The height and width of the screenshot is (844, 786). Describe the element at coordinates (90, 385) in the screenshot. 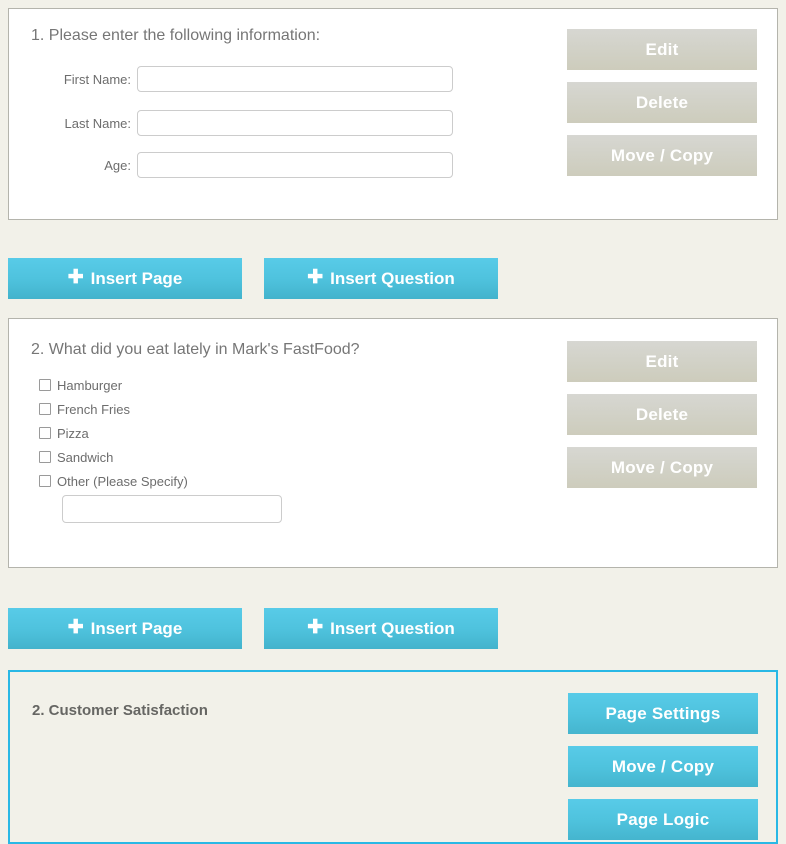

I see `checkbox-label: Hamburger` at that location.